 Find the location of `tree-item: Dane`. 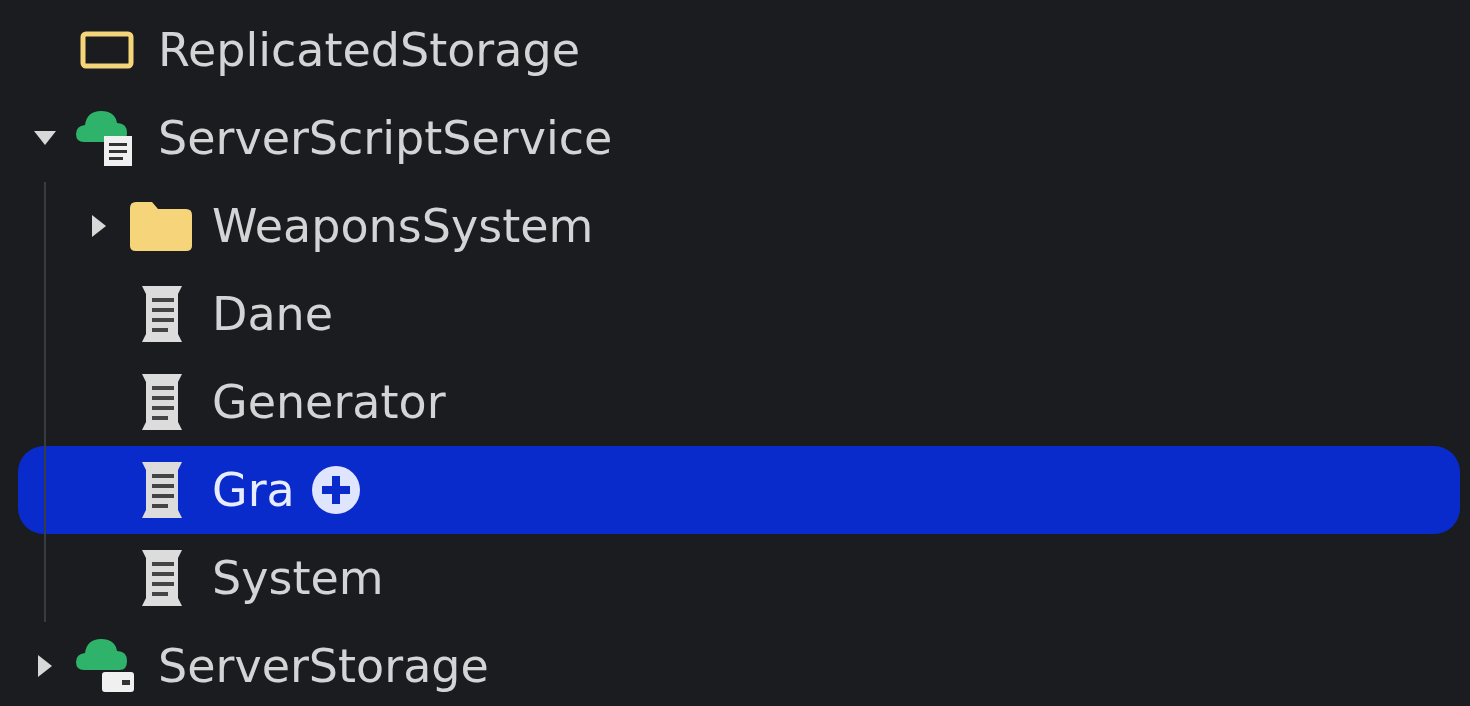

tree-item: Dane is located at coordinates (739, 314).